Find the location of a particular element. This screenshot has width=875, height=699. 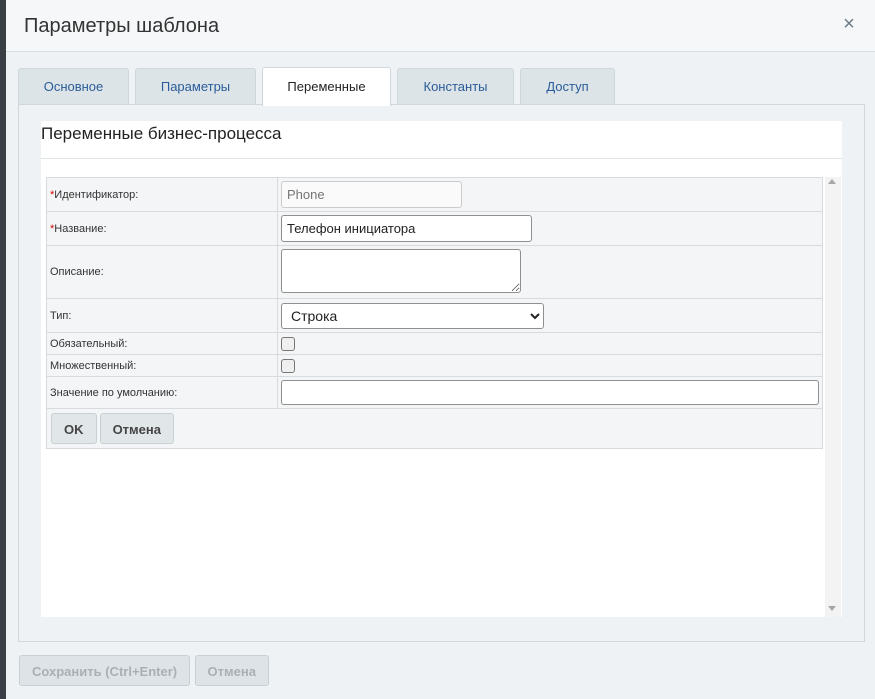

footer-cancel-button: Отмена is located at coordinates (231, 670).